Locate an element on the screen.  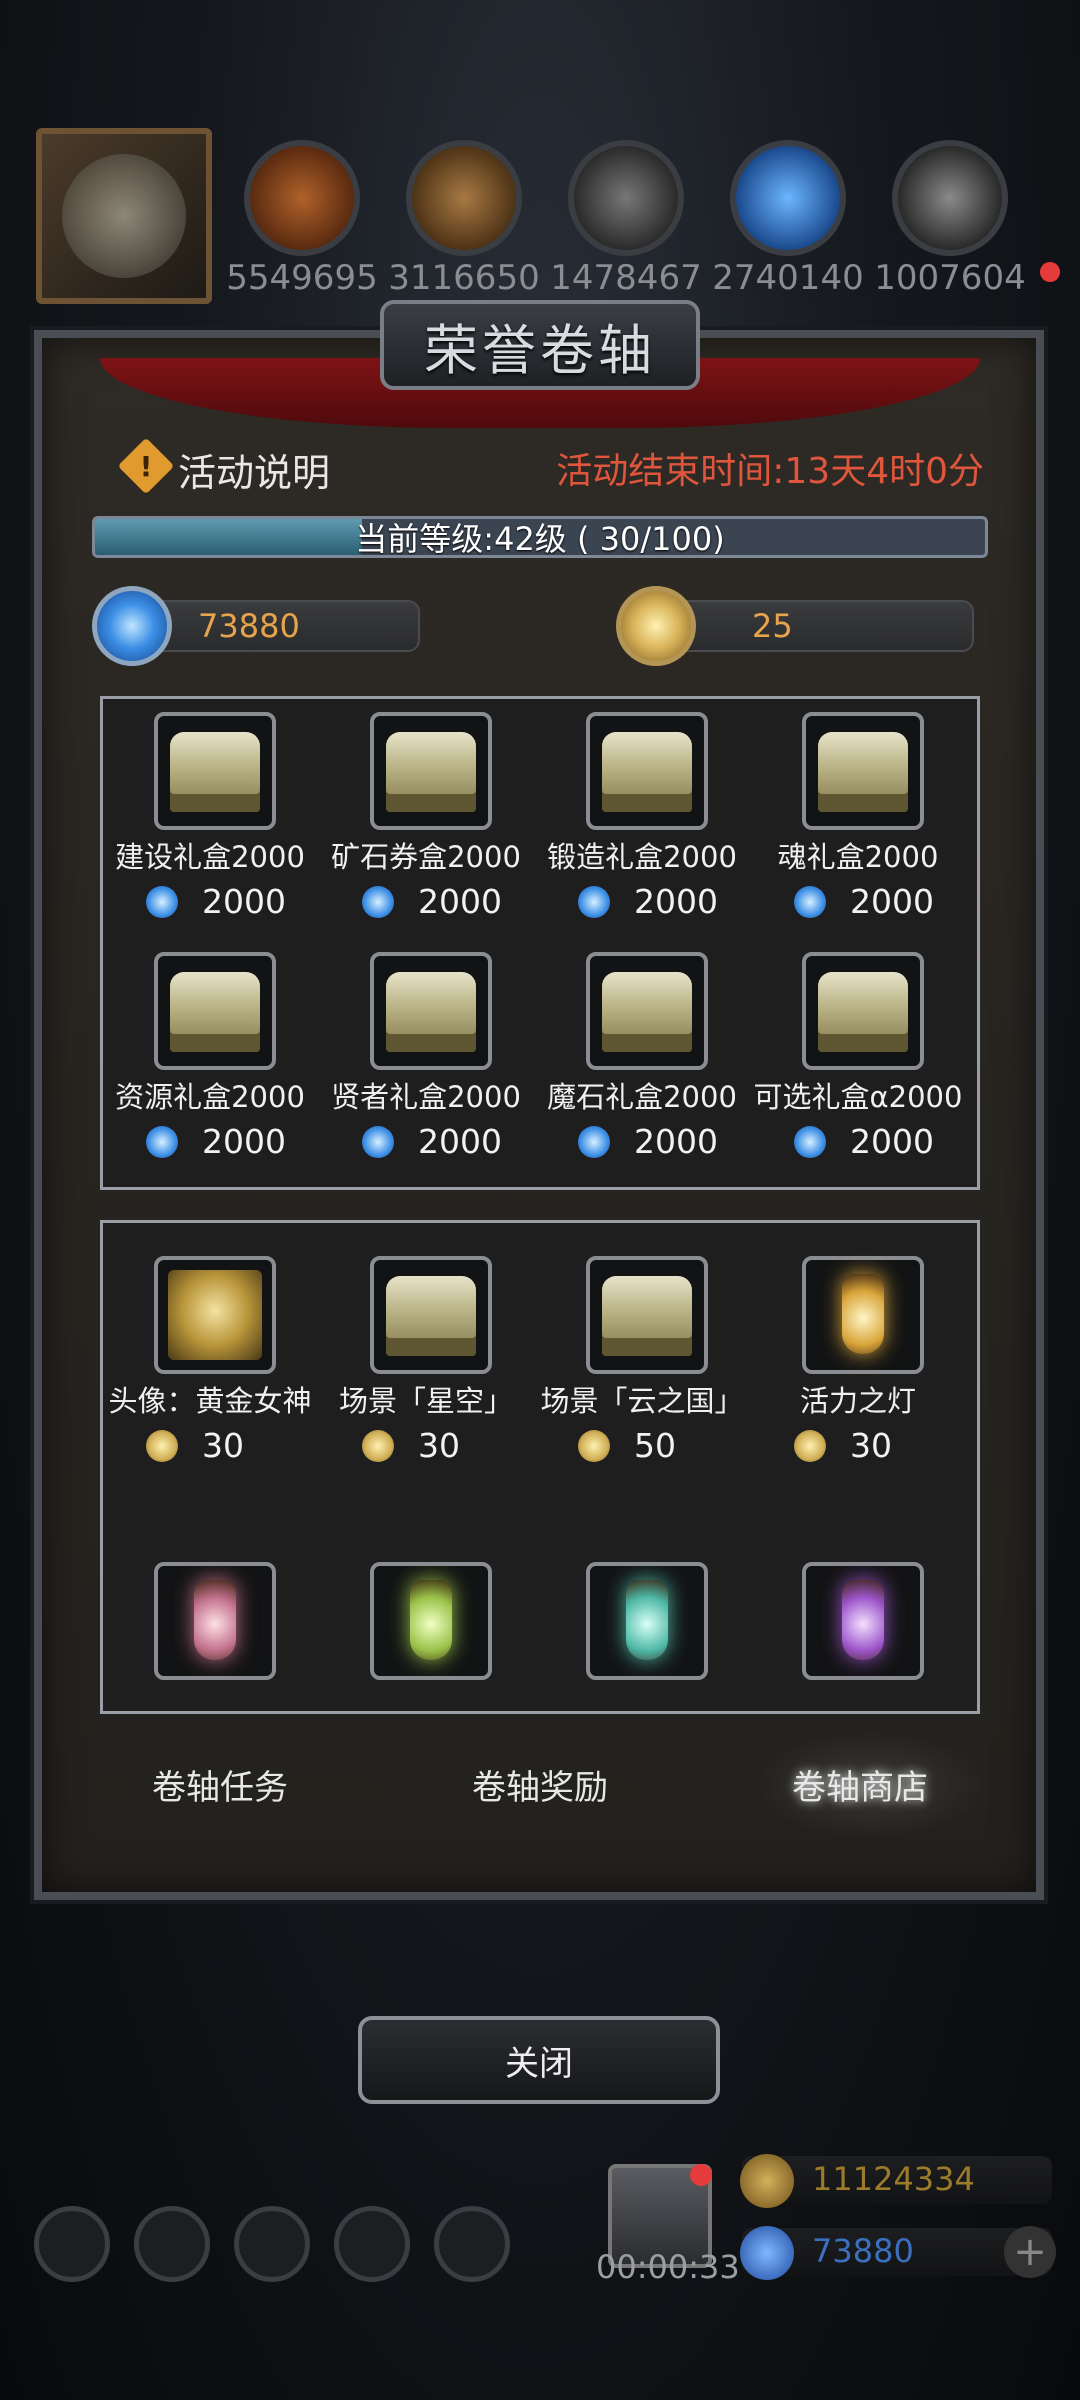
teal-lantern-icon is located at coordinates (647, 1621).